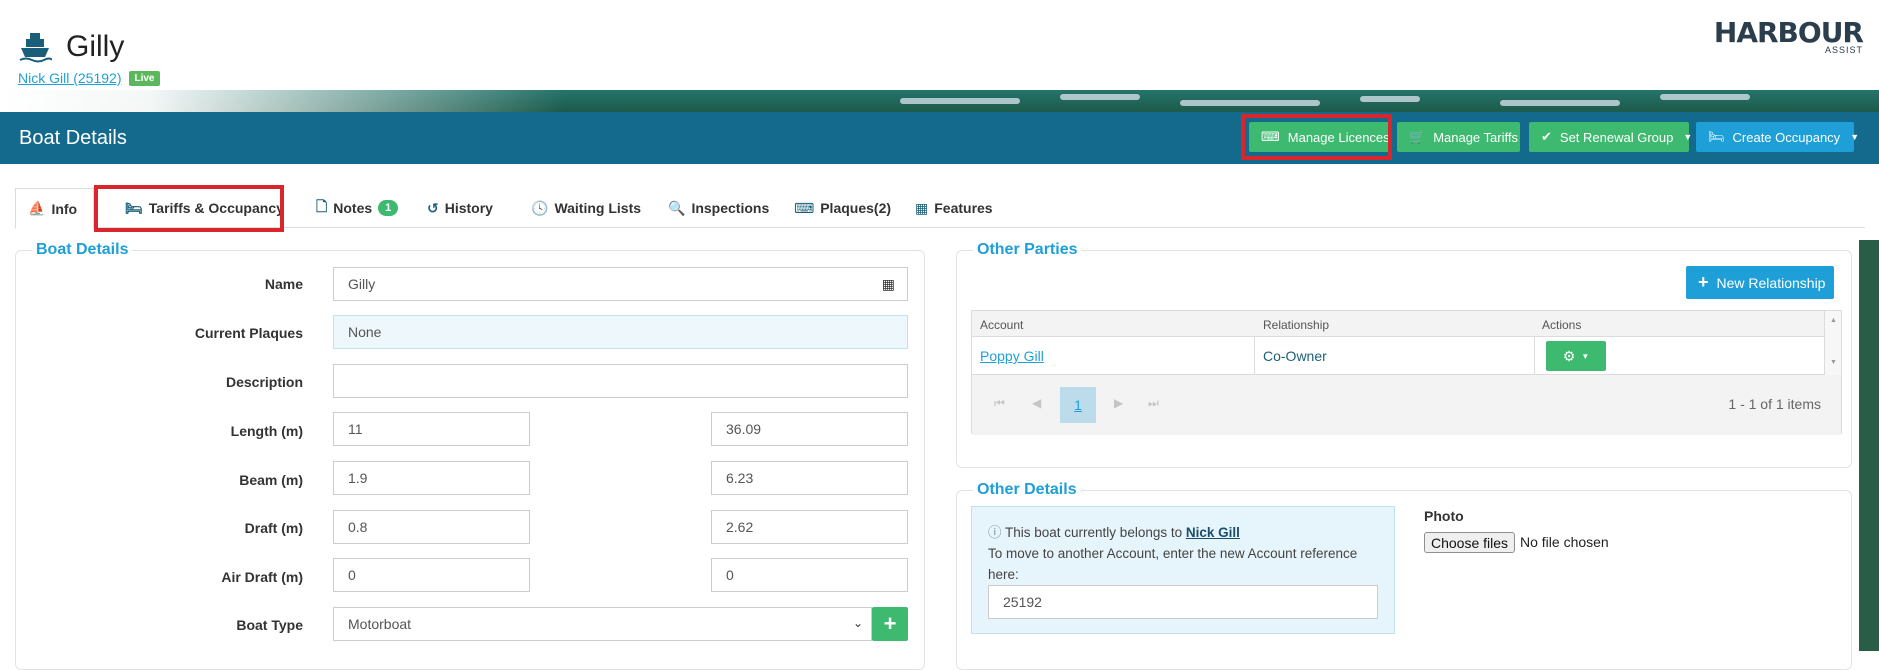 The image size is (1879, 670). What do you see at coordinates (271, 480) in the screenshot?
I see `beam-label: Beam (m)` at bounding box center [271, 480].